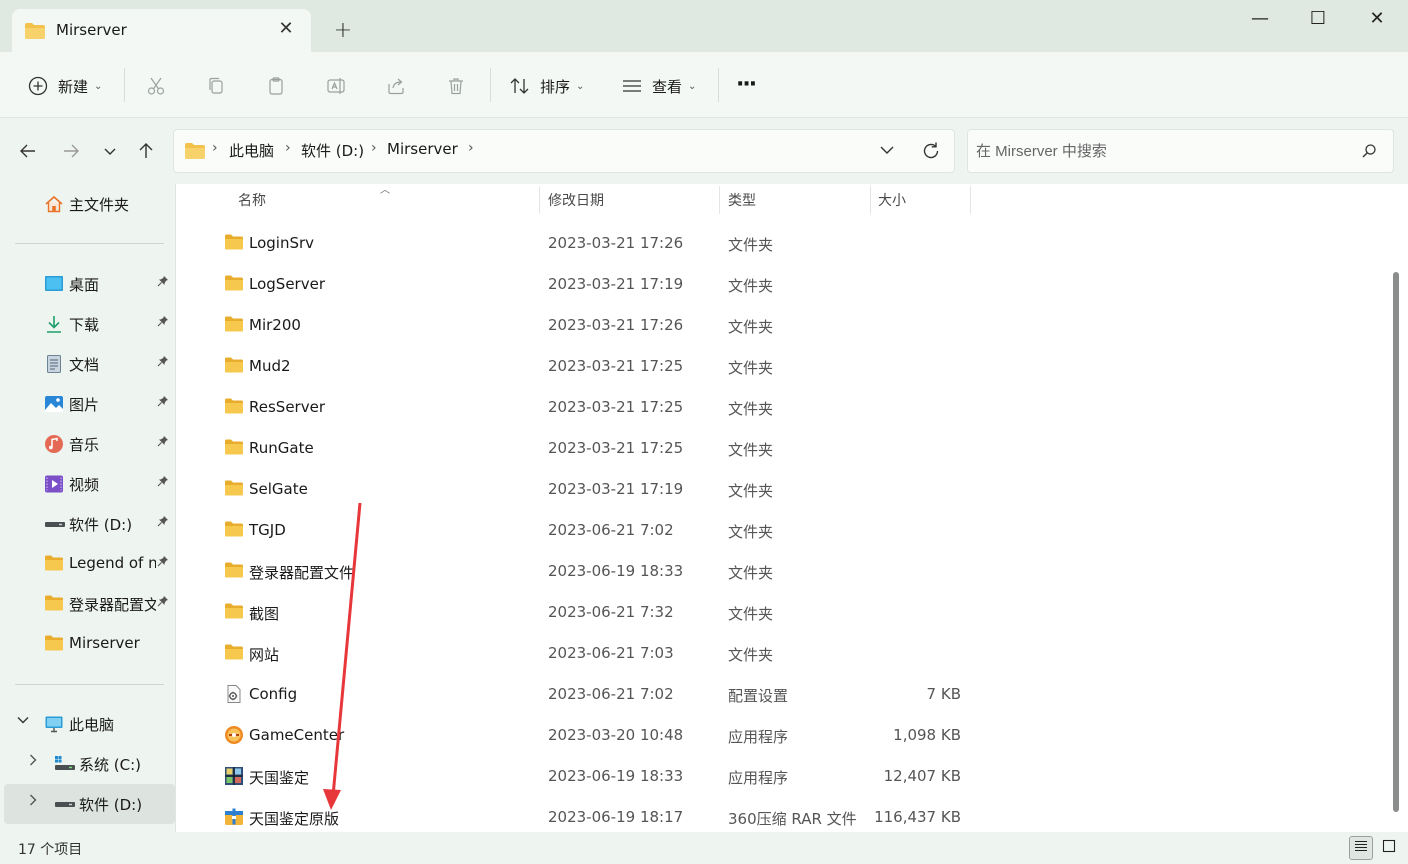  I want to click on paste-button, so click(276, 86).